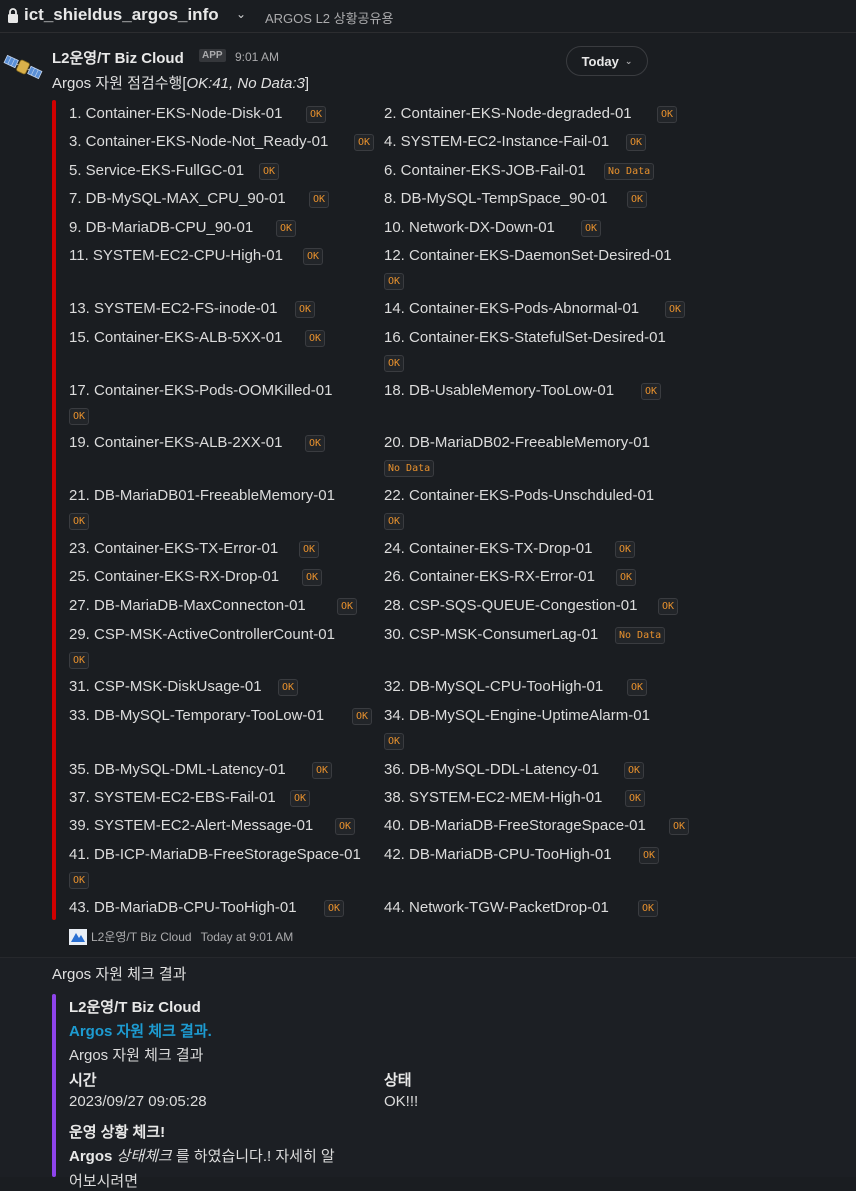 Image resolution: width=856 pixels, height=1191 pixels. I want to click on check-item-label: 33. DB-MySQL-Temporary-TooLow-01, so click(197, 715).